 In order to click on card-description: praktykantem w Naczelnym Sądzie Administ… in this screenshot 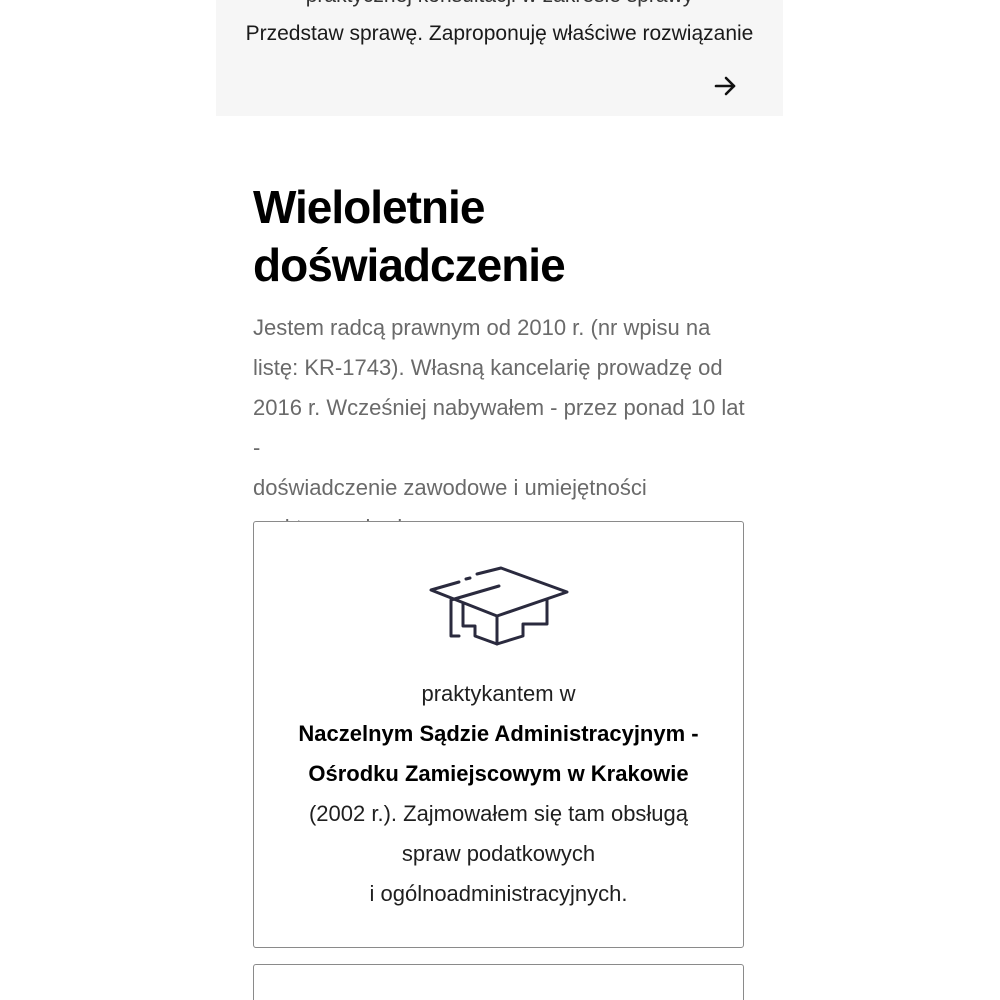, I will do `click(498, 794)`.